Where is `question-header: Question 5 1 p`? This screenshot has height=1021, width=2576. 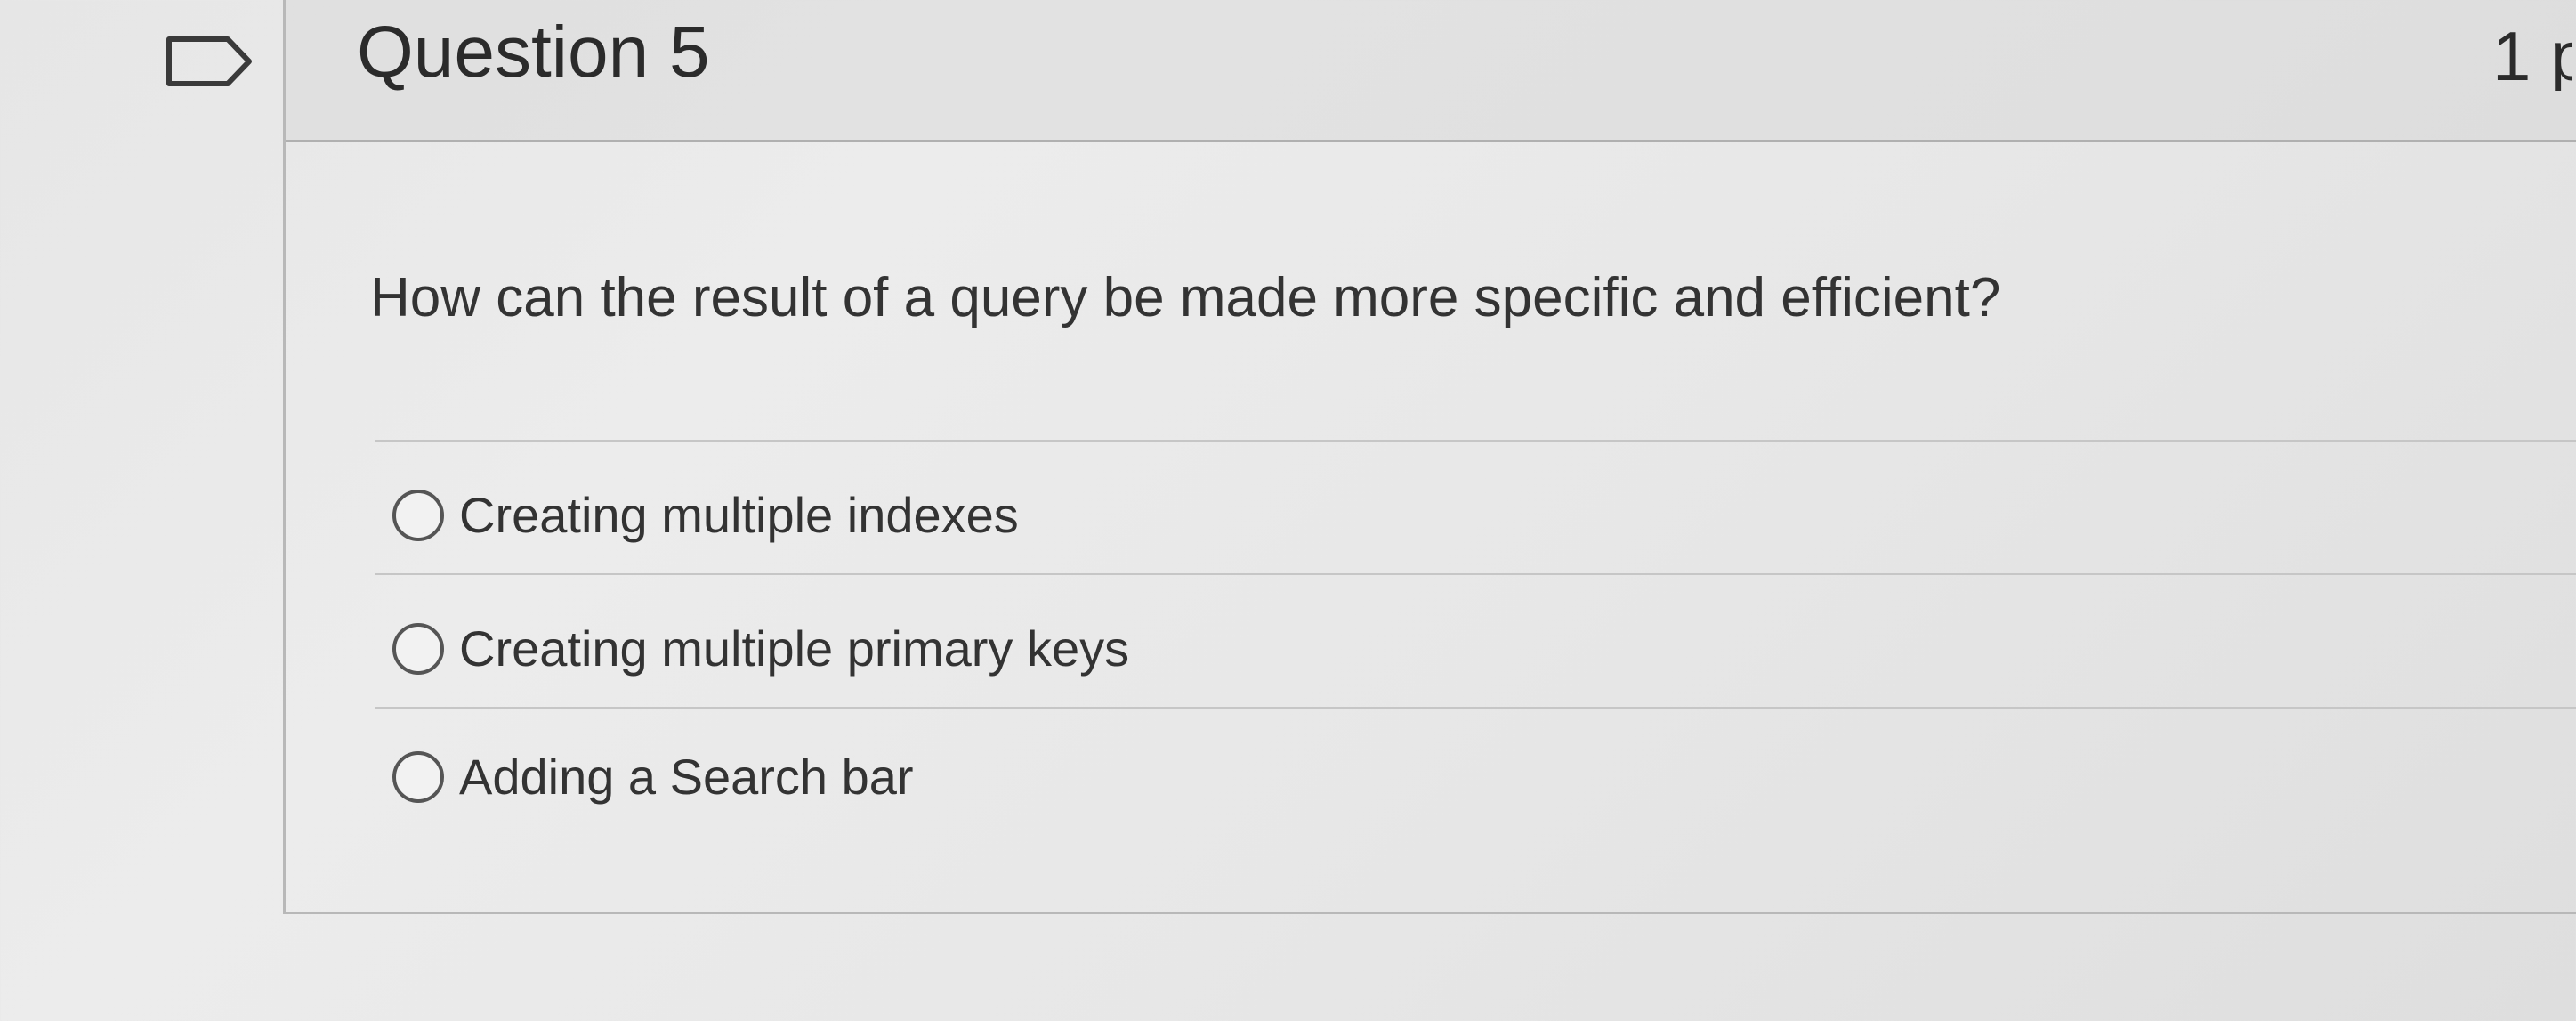
question-header: Question 5 1 p is located at coordinates (1431, 71).